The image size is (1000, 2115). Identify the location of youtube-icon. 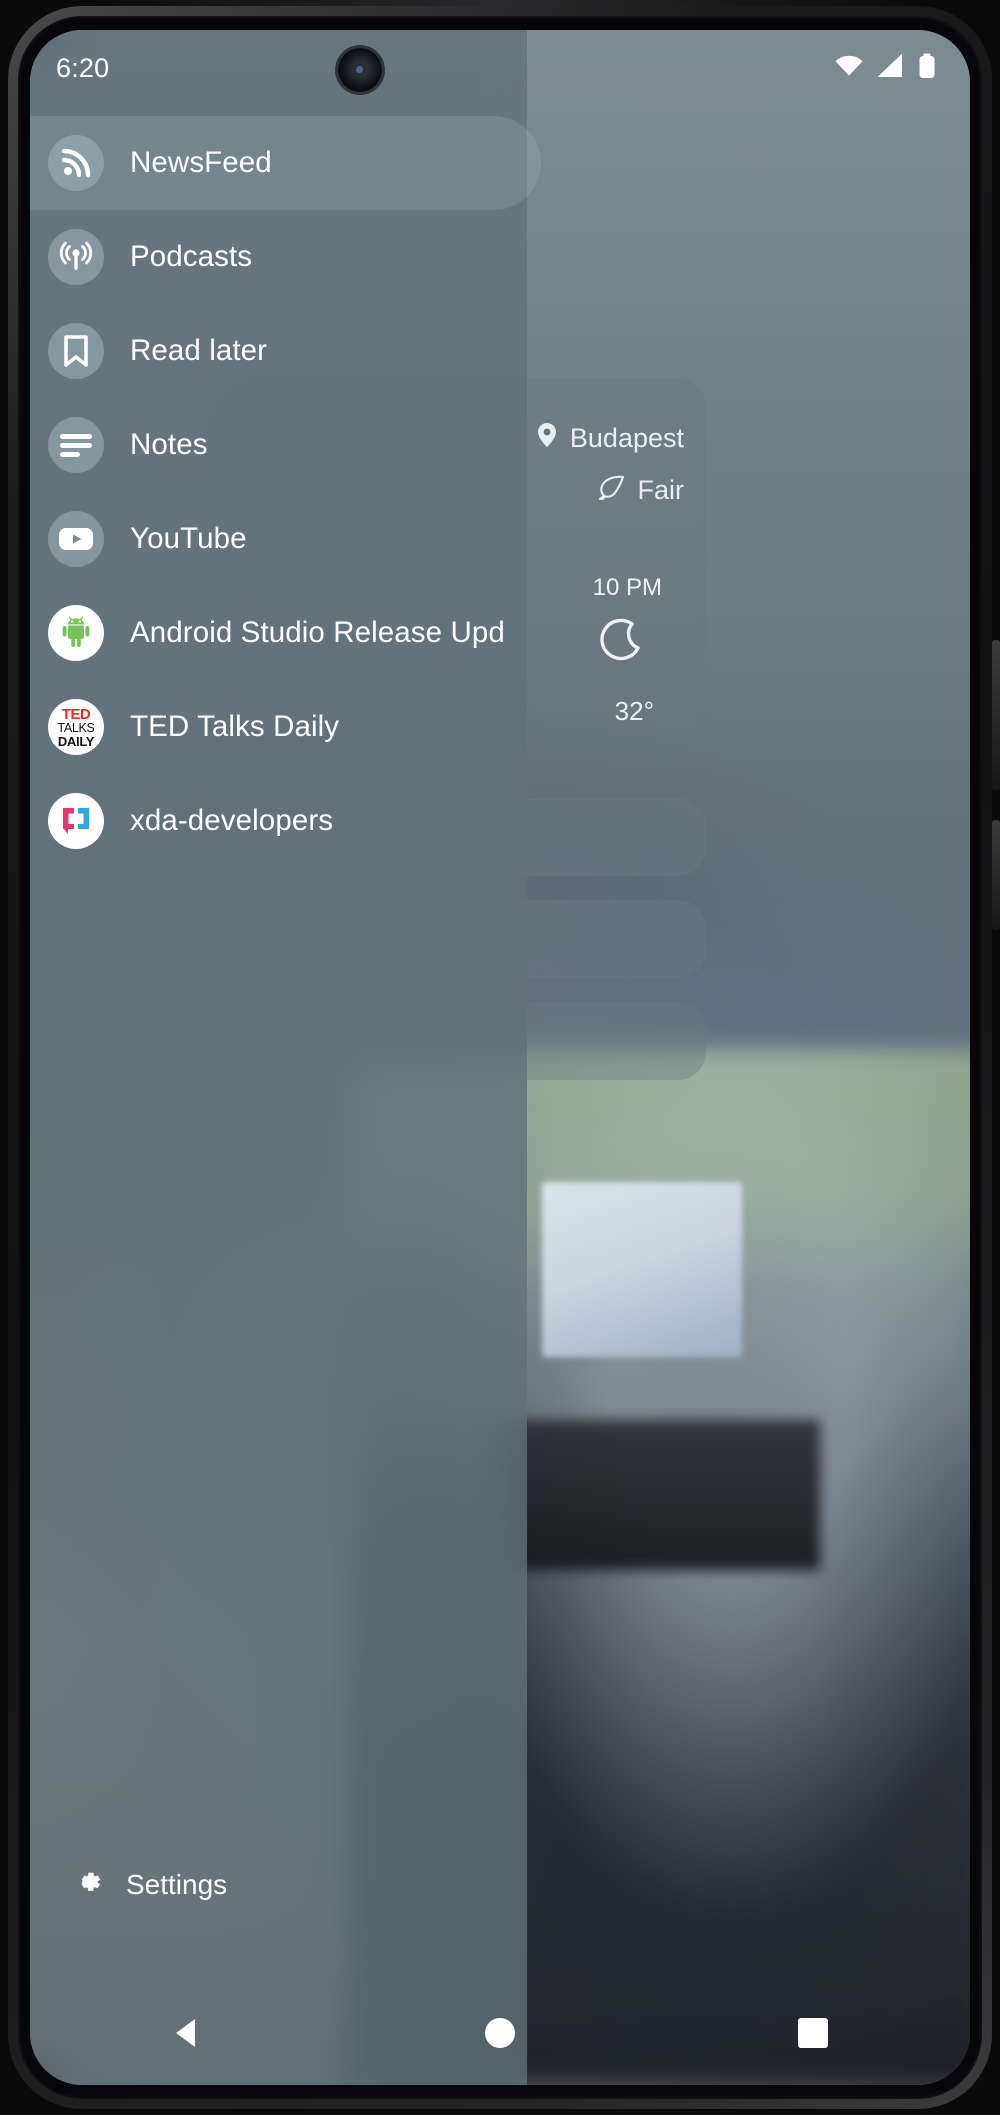
(76, 539).